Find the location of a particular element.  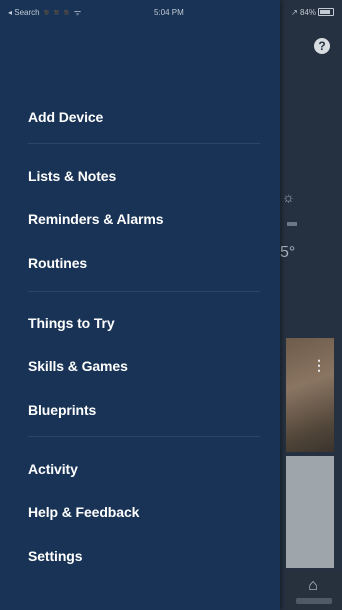

help-icon: ? is located at coordinates (322, 46).